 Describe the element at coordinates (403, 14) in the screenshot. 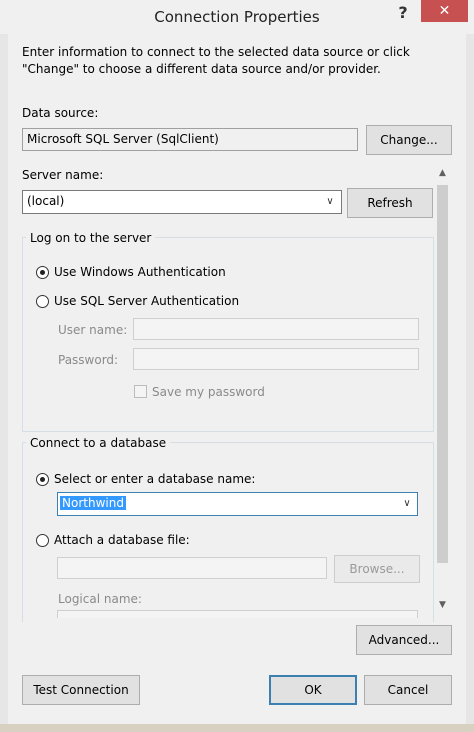

I see `help-button: ?` at that location.